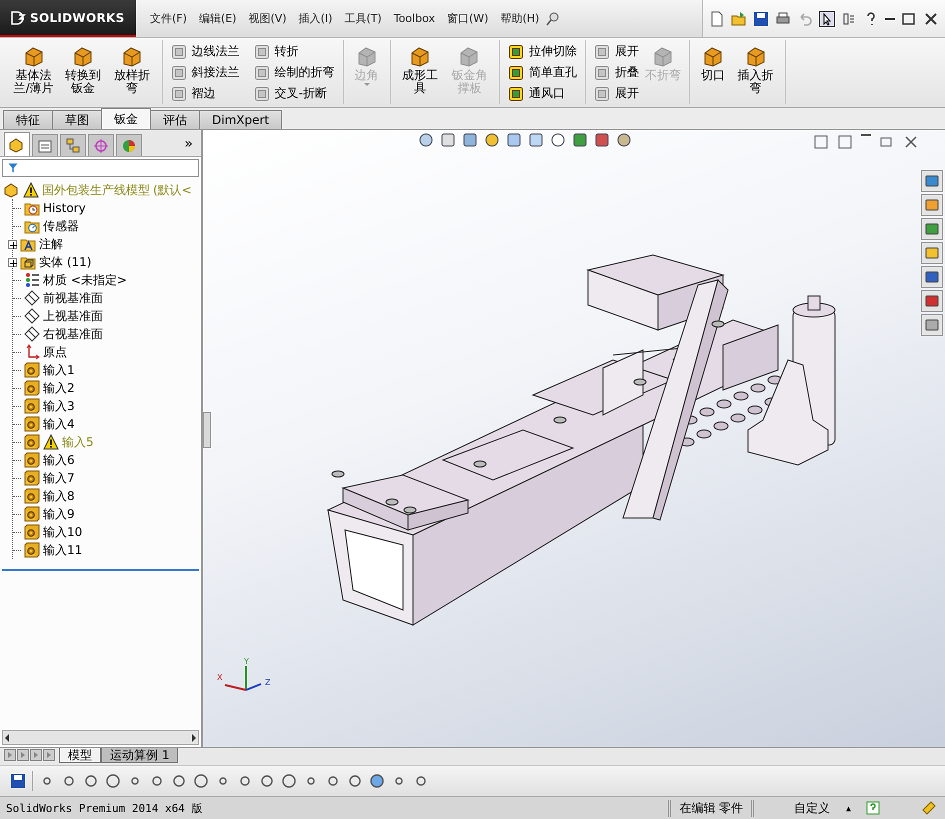  What do you see at coordinates (77, 17) in the screenshot?
I see `app-logo: SOLIDWORKS` at bounding box center [77, 17].